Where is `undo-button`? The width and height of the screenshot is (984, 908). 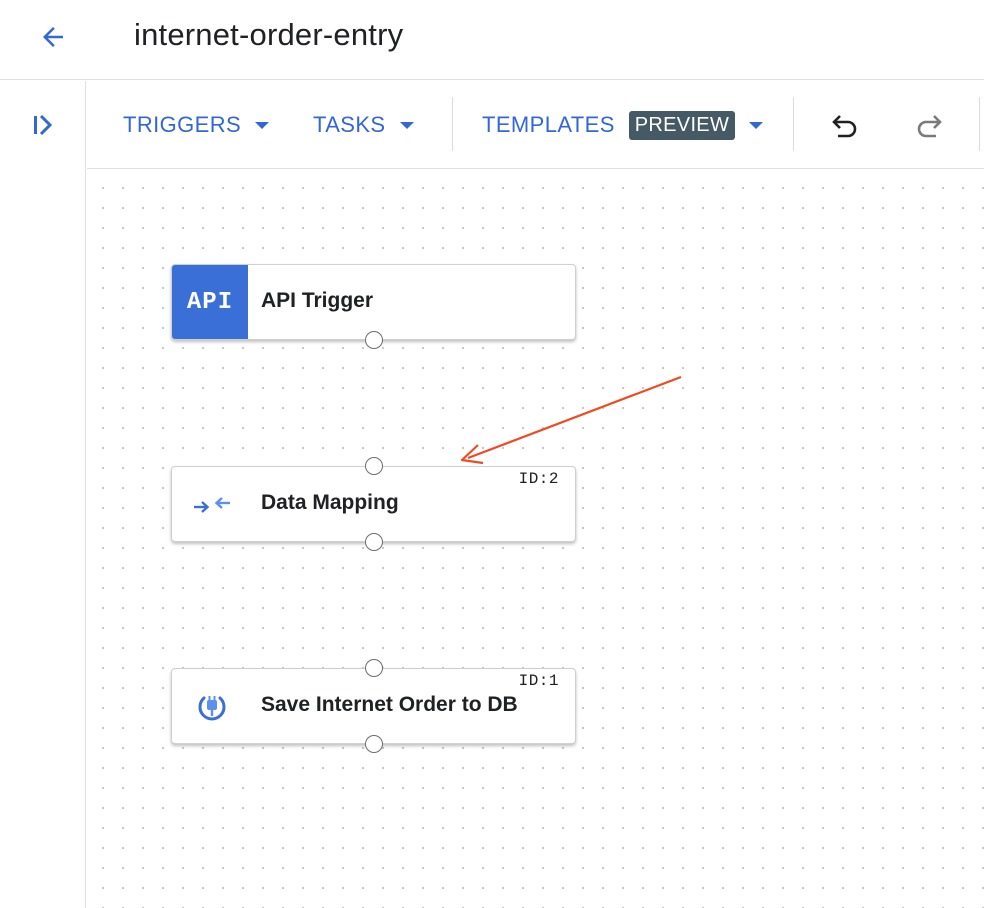
undo-button is located at coordinates (845, 125).